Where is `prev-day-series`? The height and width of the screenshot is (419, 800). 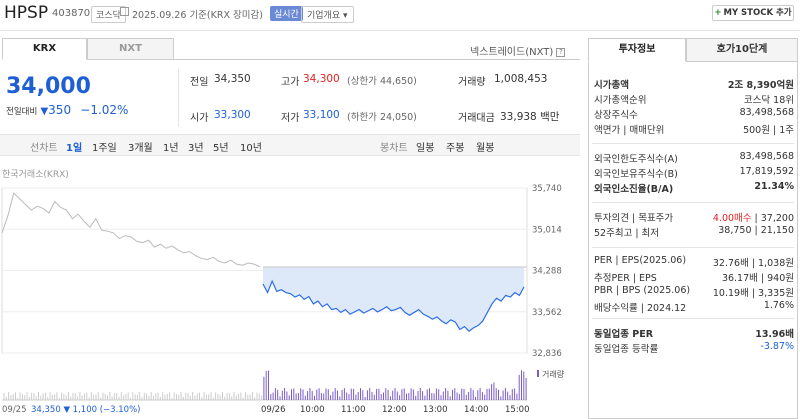
prev-day-series is located at coordinates (131, 230).